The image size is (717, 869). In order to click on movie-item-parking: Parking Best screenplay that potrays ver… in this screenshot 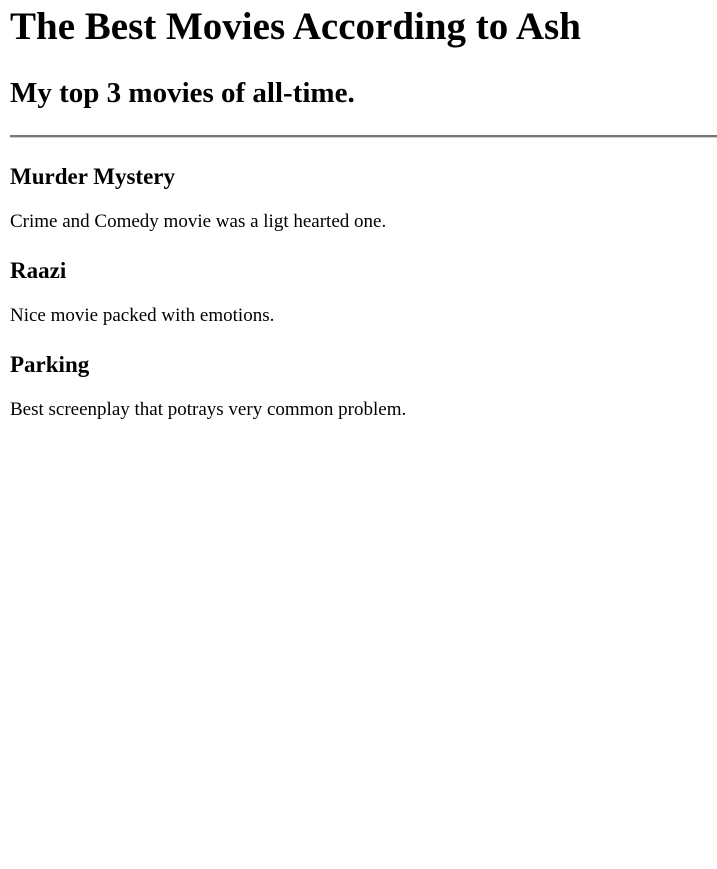, I will do `click(363, 386)`.